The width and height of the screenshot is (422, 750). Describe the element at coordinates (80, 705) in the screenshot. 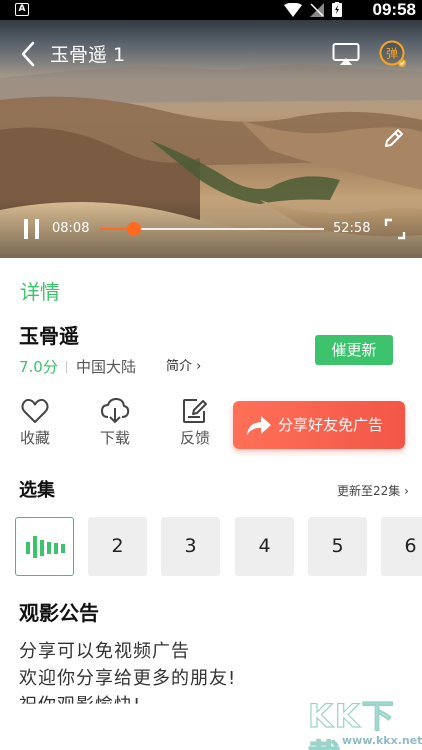

I see `notice-line: 祝你观影愉快!` at that location.